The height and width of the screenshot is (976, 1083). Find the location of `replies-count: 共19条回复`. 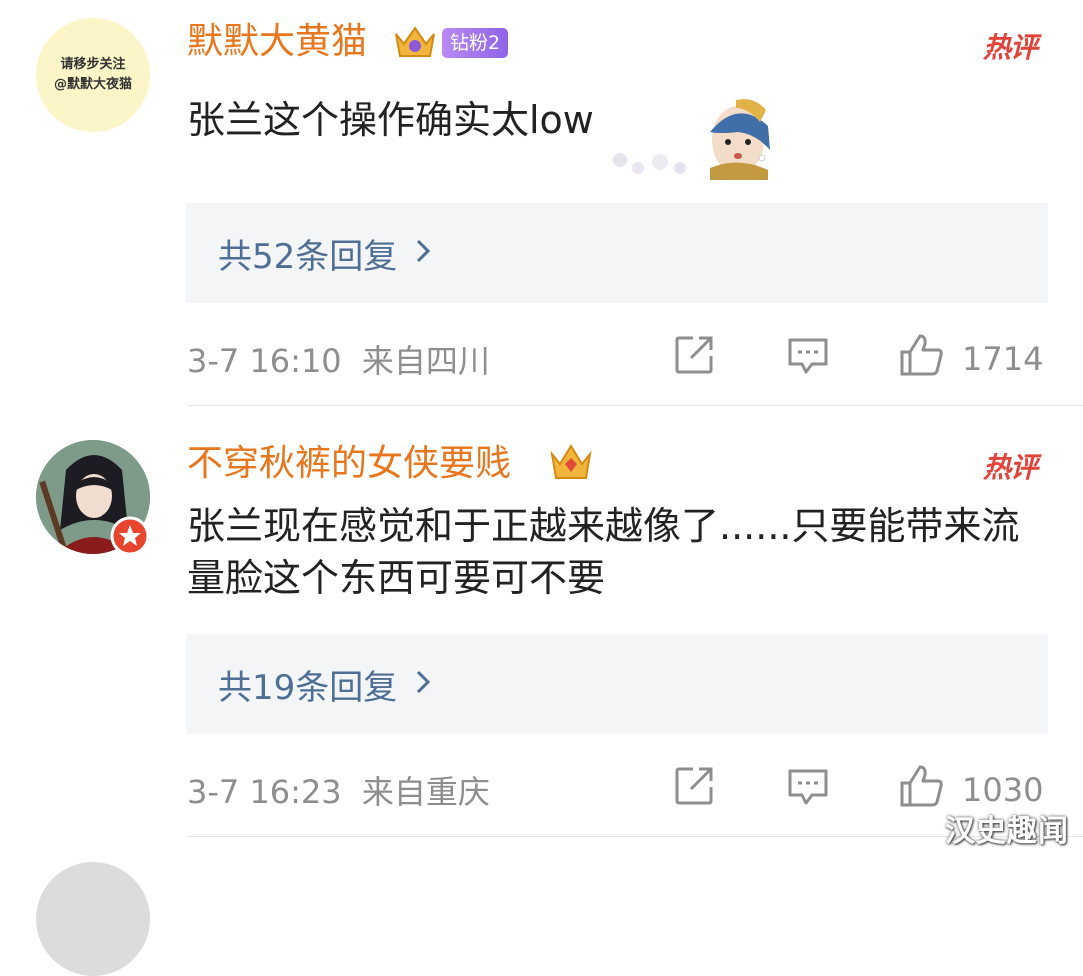

replies-count: 共19条回复 is located at coordinates (308, 687).